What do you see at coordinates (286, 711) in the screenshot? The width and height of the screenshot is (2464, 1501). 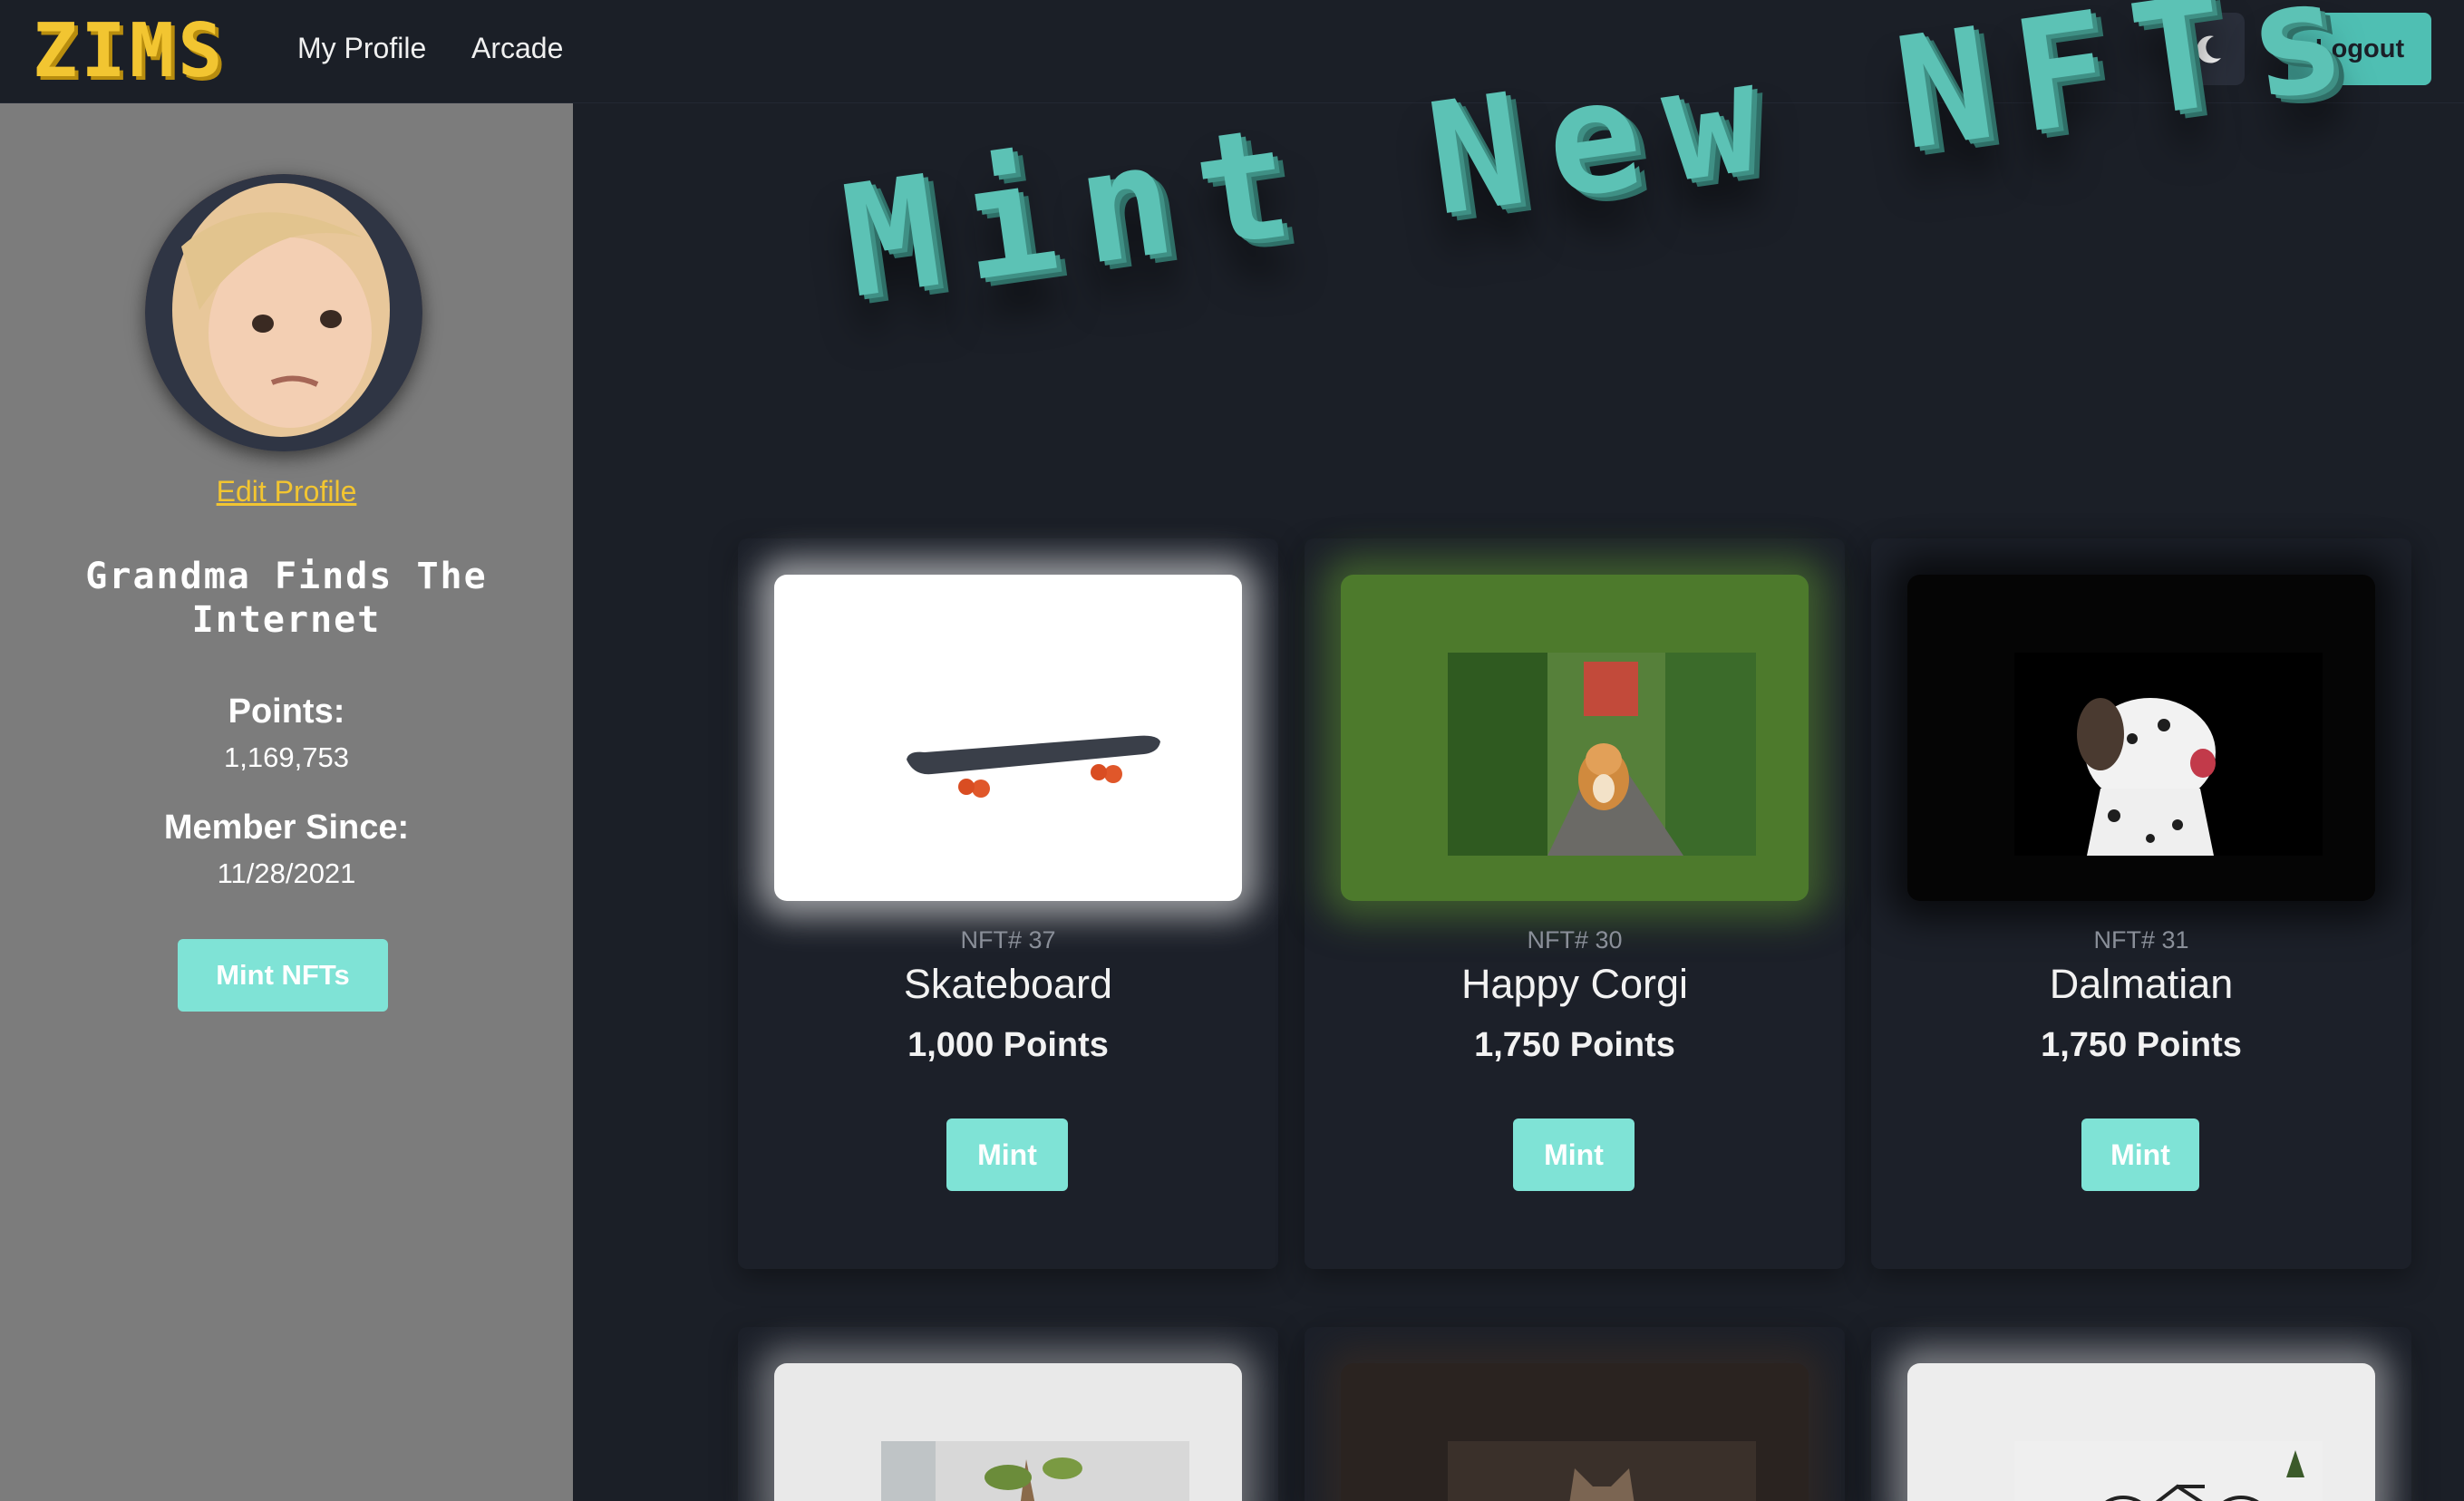 I see `points-label: Points:` at bounding box center [286, 711].